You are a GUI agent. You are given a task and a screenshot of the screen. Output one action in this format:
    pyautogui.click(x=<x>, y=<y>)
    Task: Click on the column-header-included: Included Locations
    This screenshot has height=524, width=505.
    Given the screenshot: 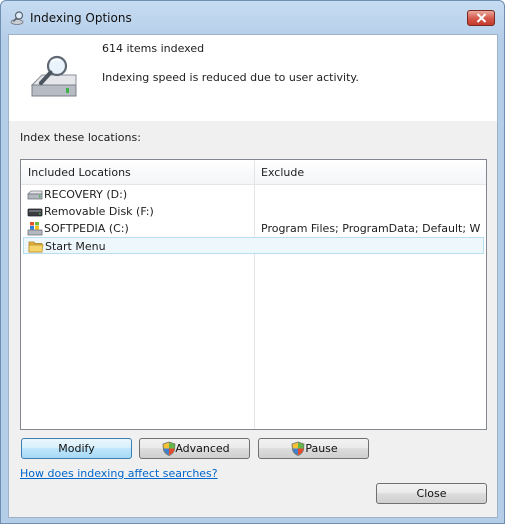 What is the action you would take?
    pyautogui.click(x=79, y=172)
    